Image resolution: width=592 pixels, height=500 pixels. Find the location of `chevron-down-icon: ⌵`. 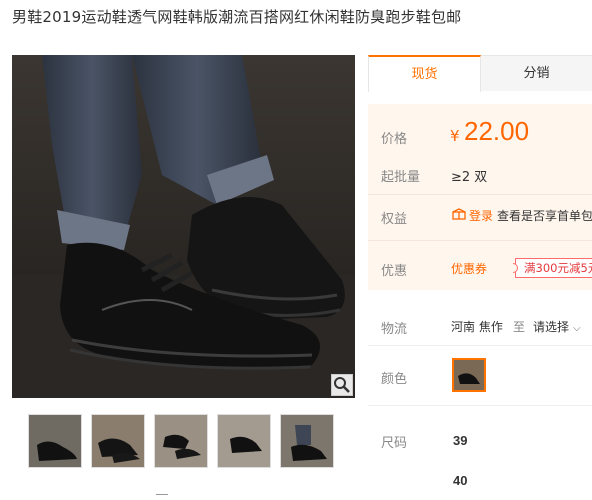

chevron-down-icon: ⌵ is located at coordinates (577, 328).